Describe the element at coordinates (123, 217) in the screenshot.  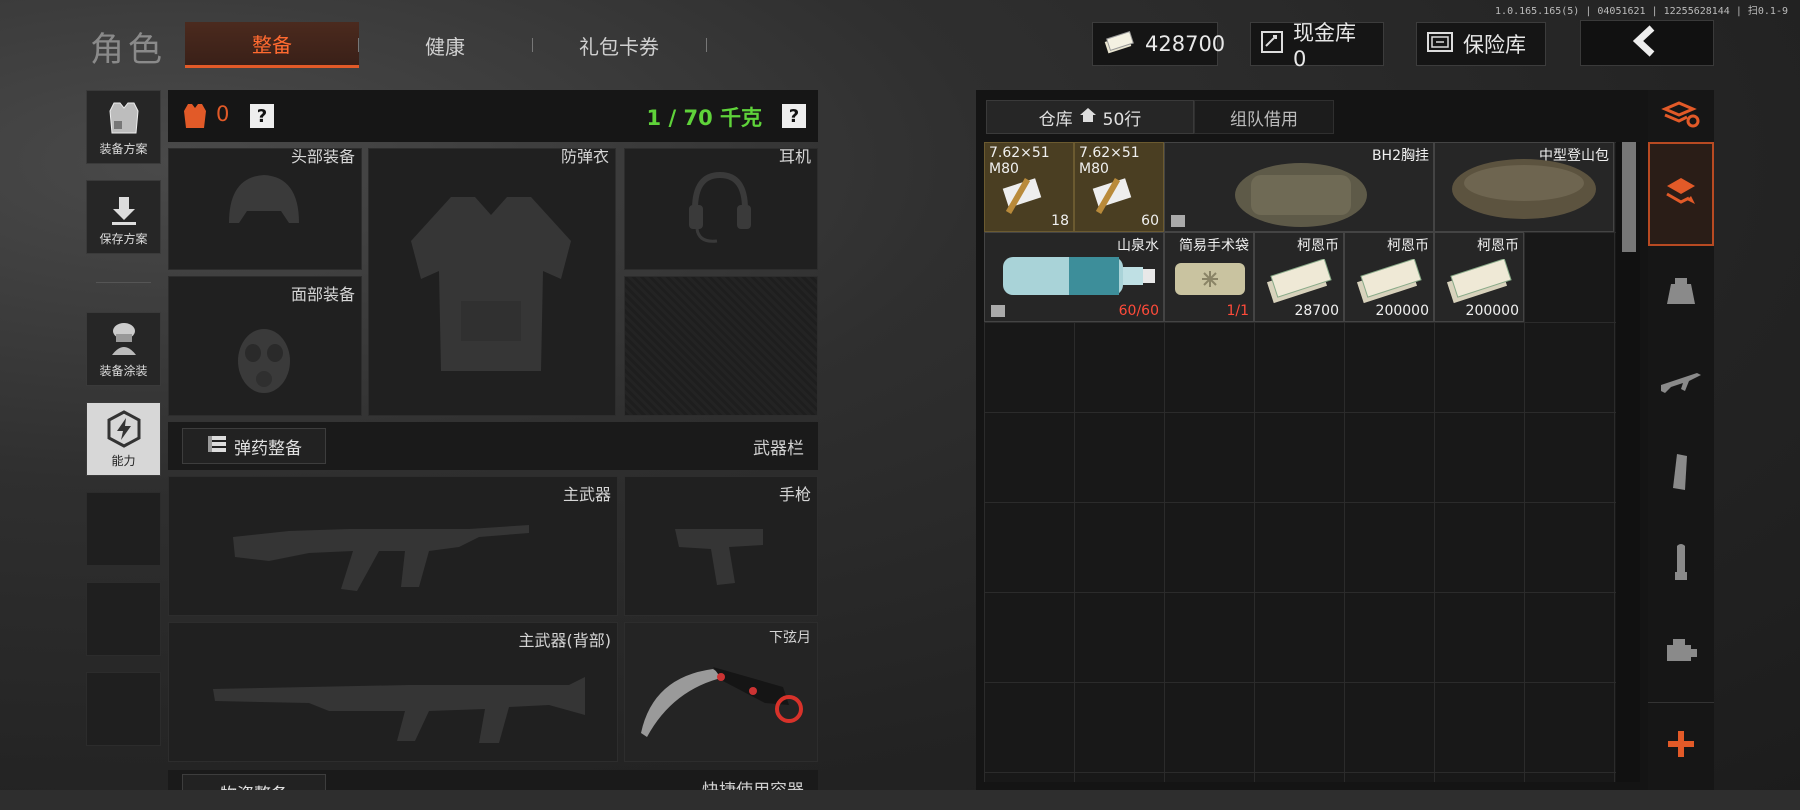
I see `sidebar-item-save-plan: 保存方案` at that location.